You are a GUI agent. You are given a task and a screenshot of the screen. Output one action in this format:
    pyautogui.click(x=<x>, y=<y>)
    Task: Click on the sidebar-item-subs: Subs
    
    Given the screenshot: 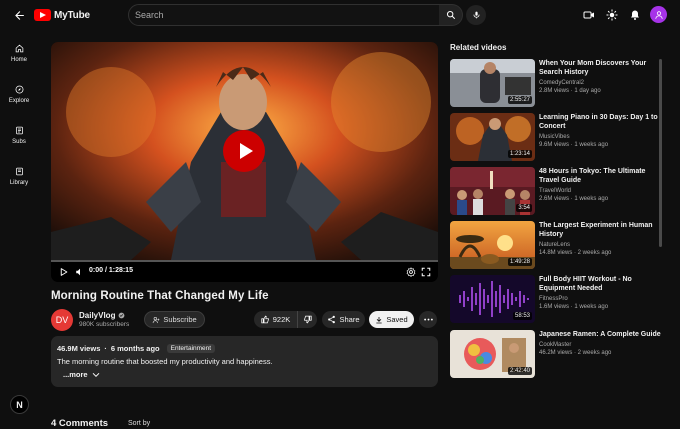 What is the action you would take?
    pyautogui.click(x=19, y=133)
    